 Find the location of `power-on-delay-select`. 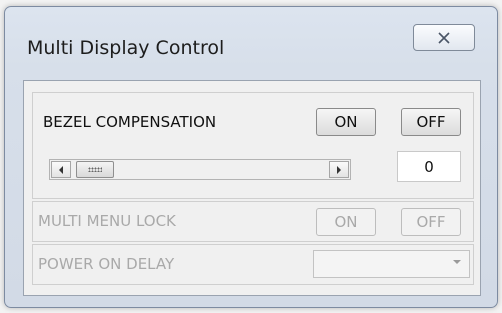

power-on-delay-select is located at coordinates (391, 264).